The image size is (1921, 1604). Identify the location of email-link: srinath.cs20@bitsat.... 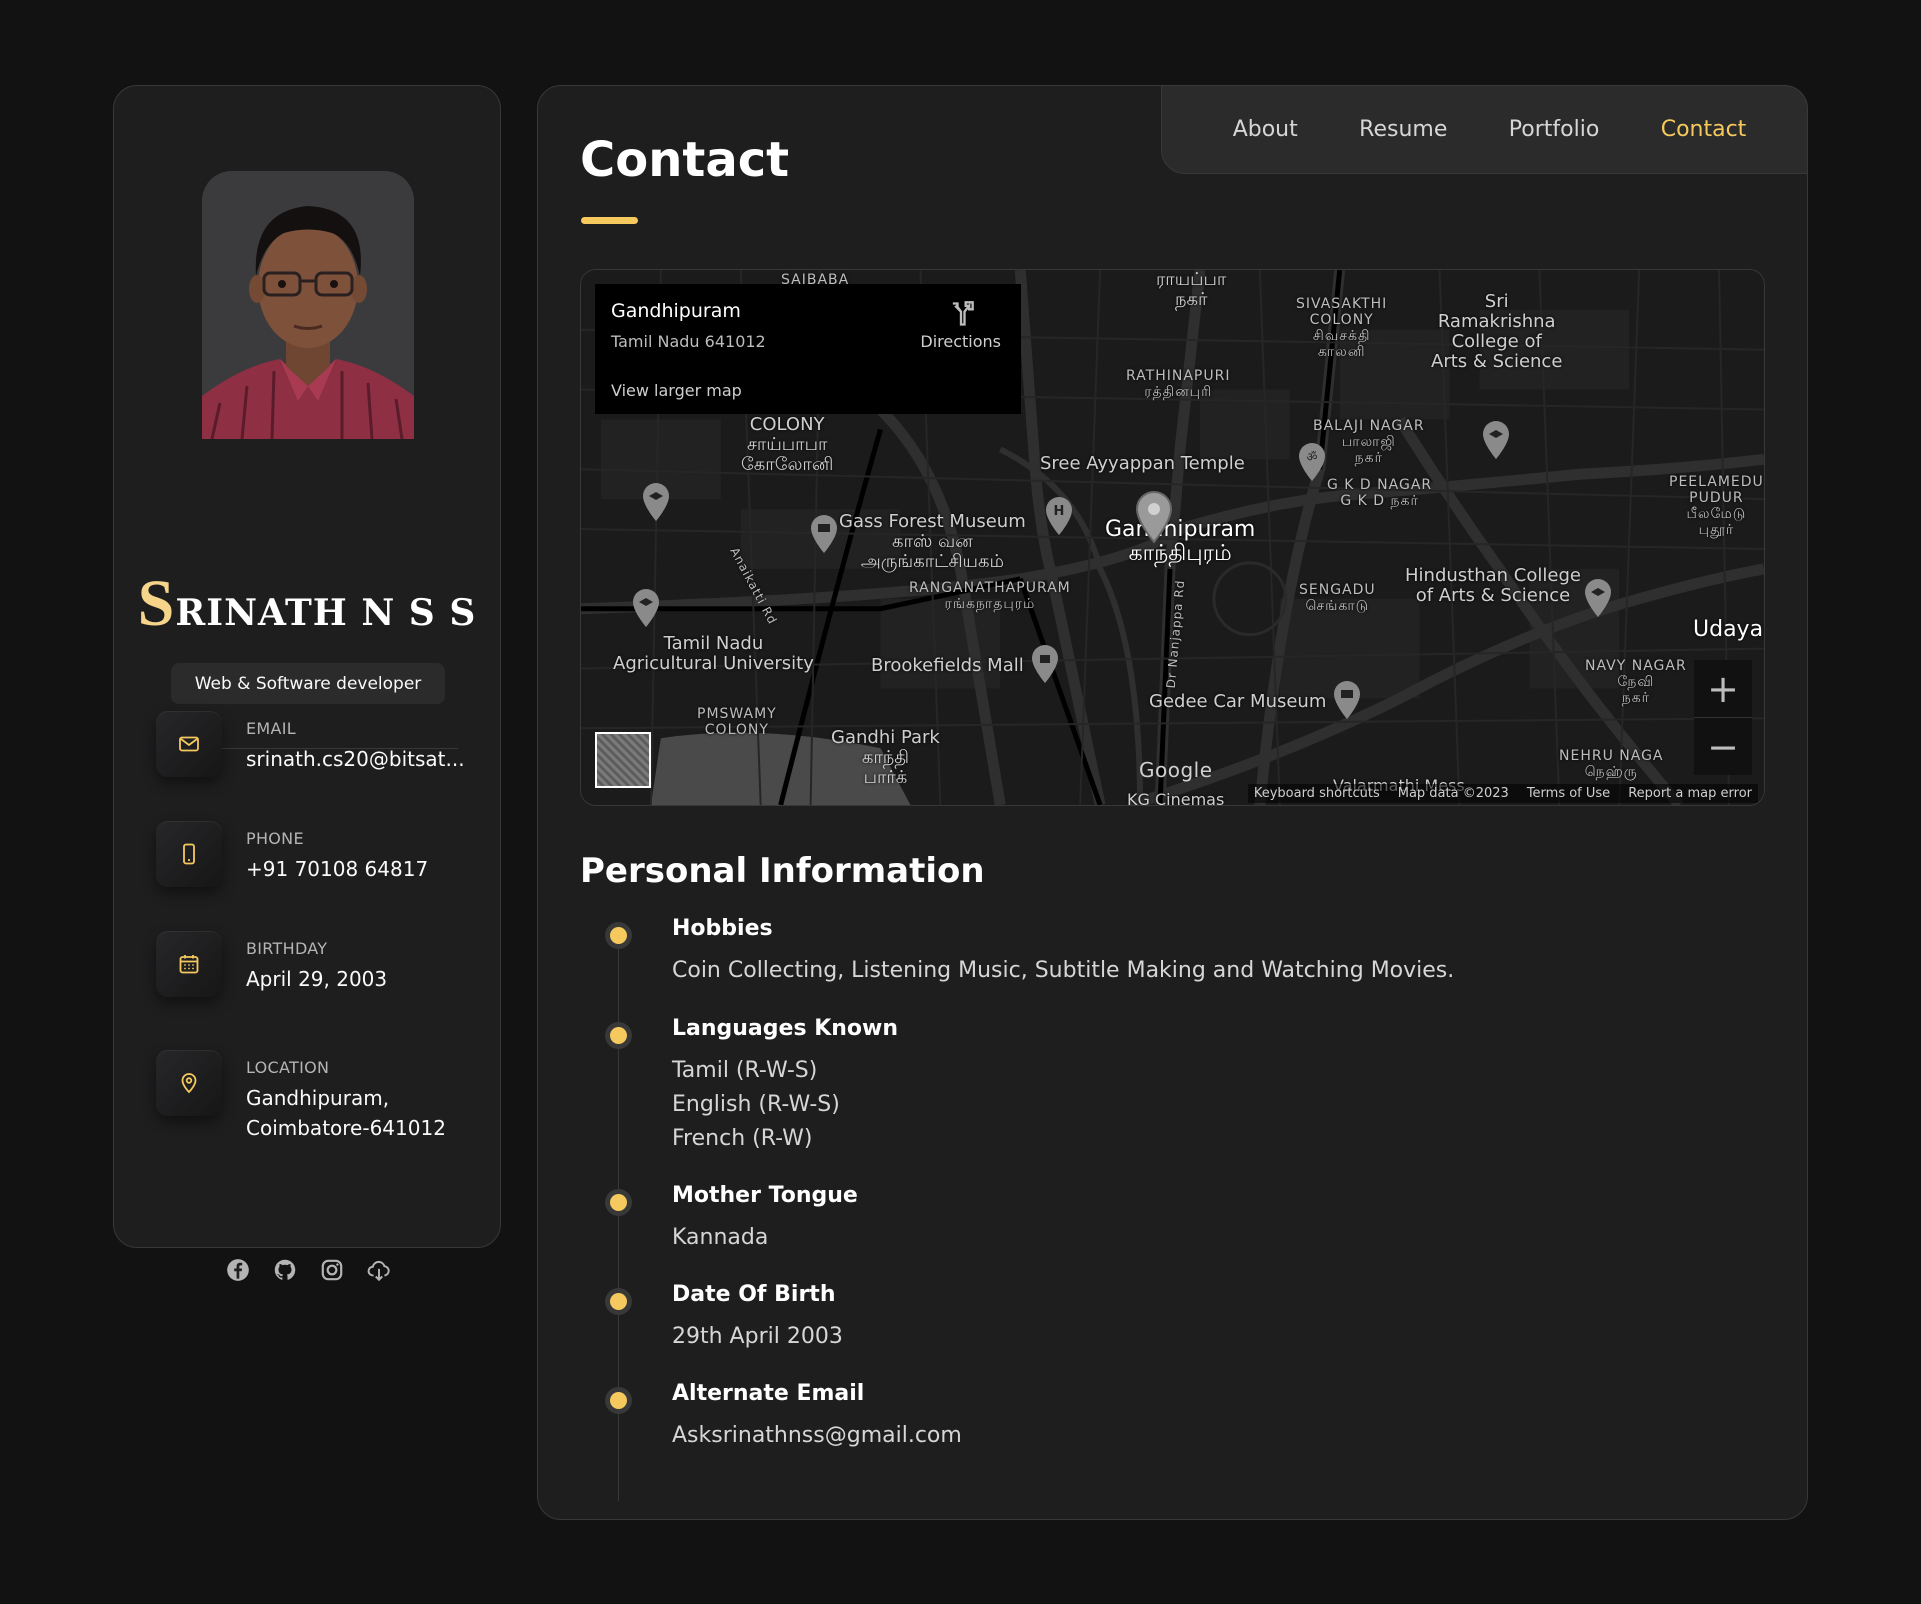
(355, 759).